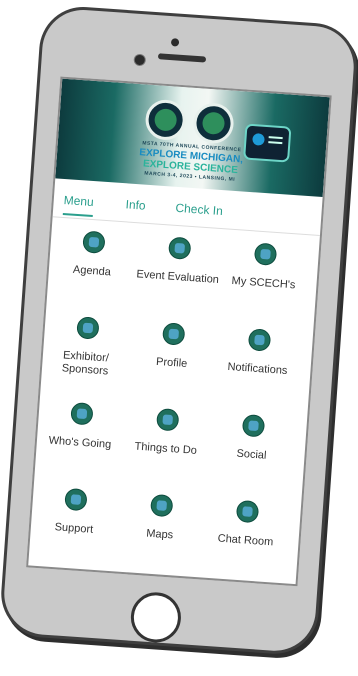 The width and height of the screenshot is (358, 676). I want to click on menu-item-things-to-do: Things to Do, so click(166, 432).